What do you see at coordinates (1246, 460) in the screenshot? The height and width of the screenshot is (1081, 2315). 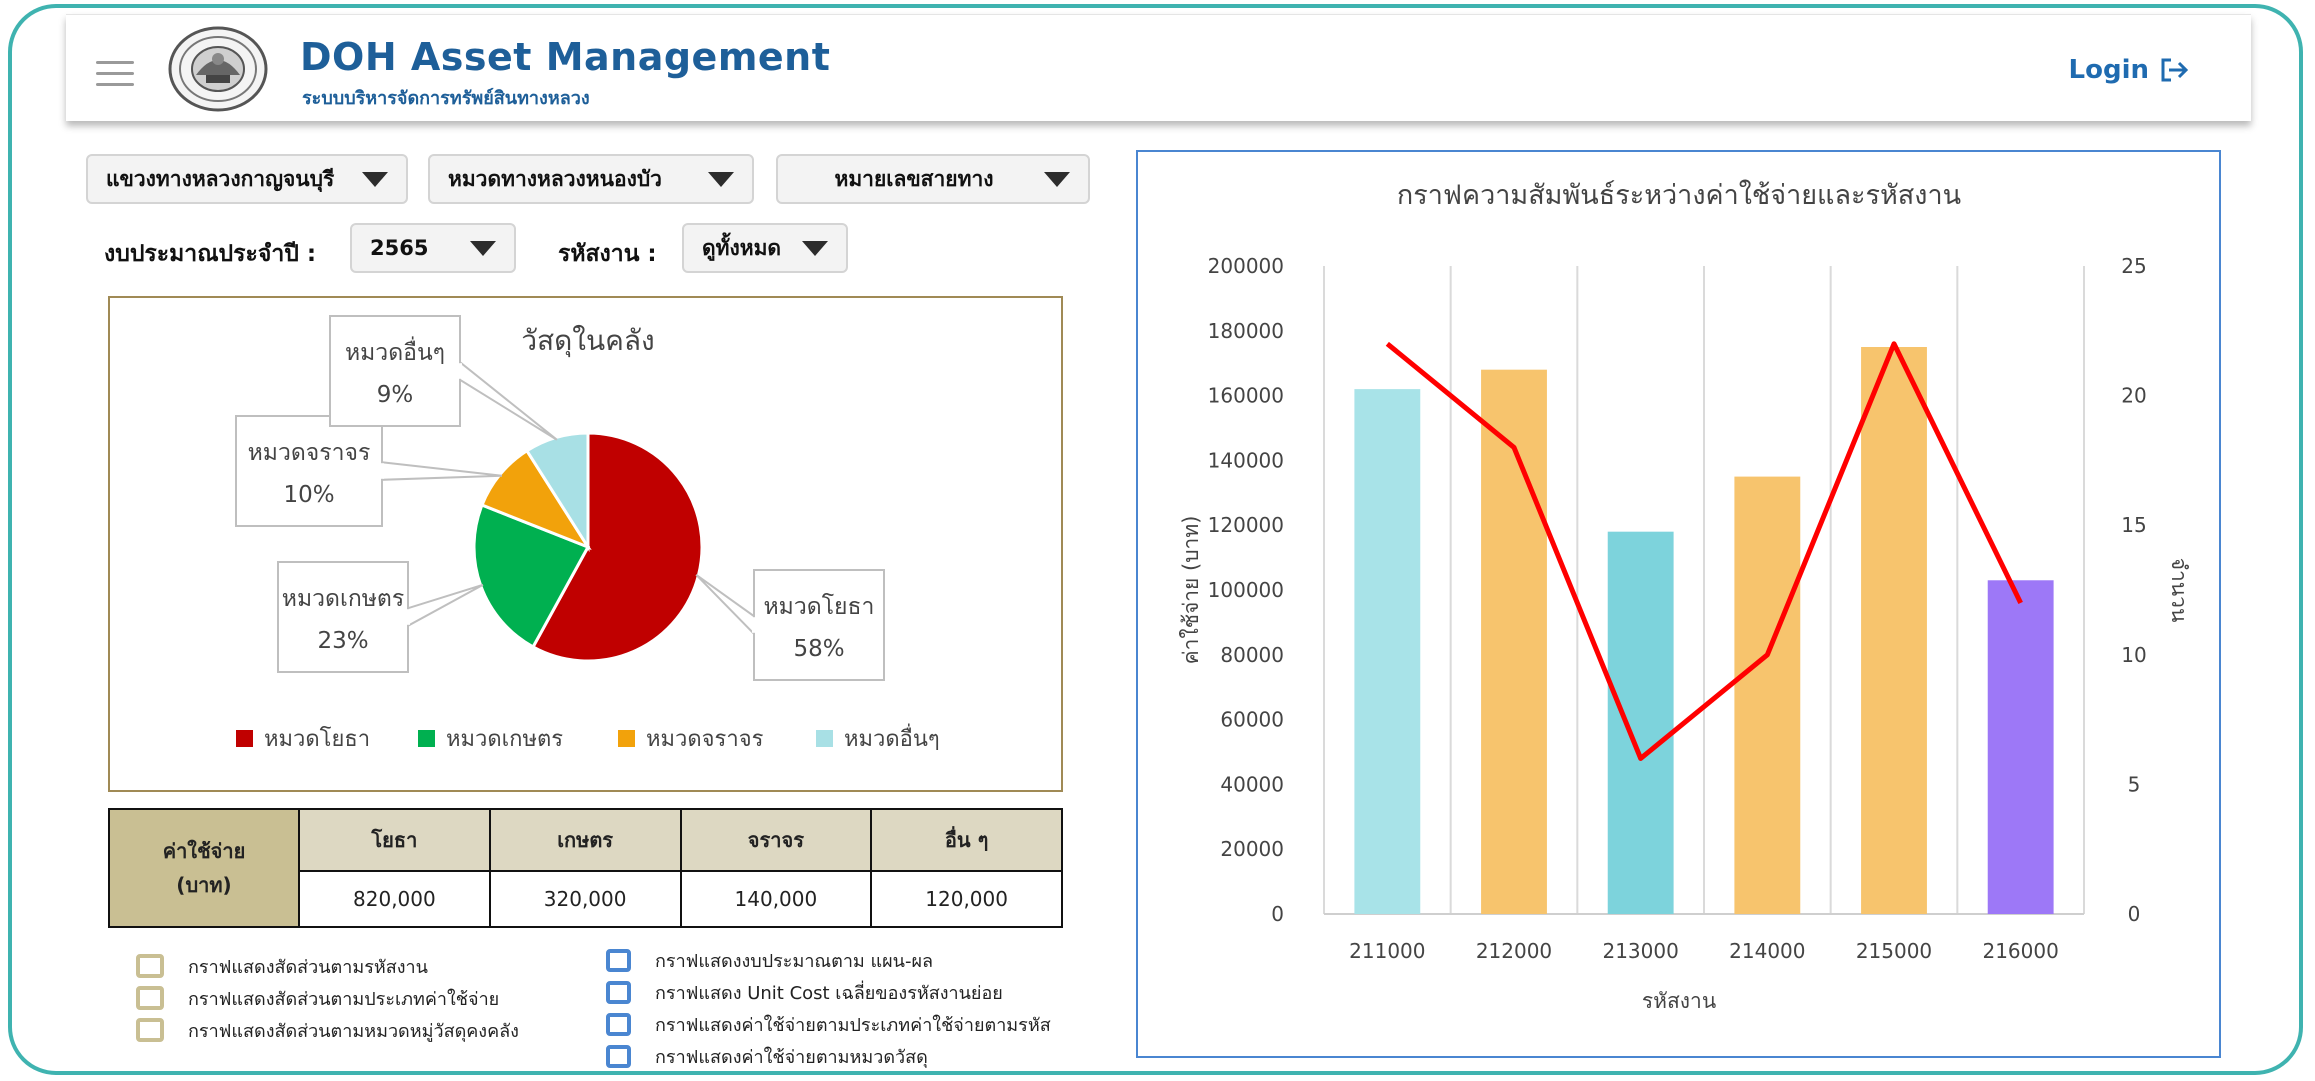 I see `y-tick-label: 140000` at bounding box center [1246, 460].